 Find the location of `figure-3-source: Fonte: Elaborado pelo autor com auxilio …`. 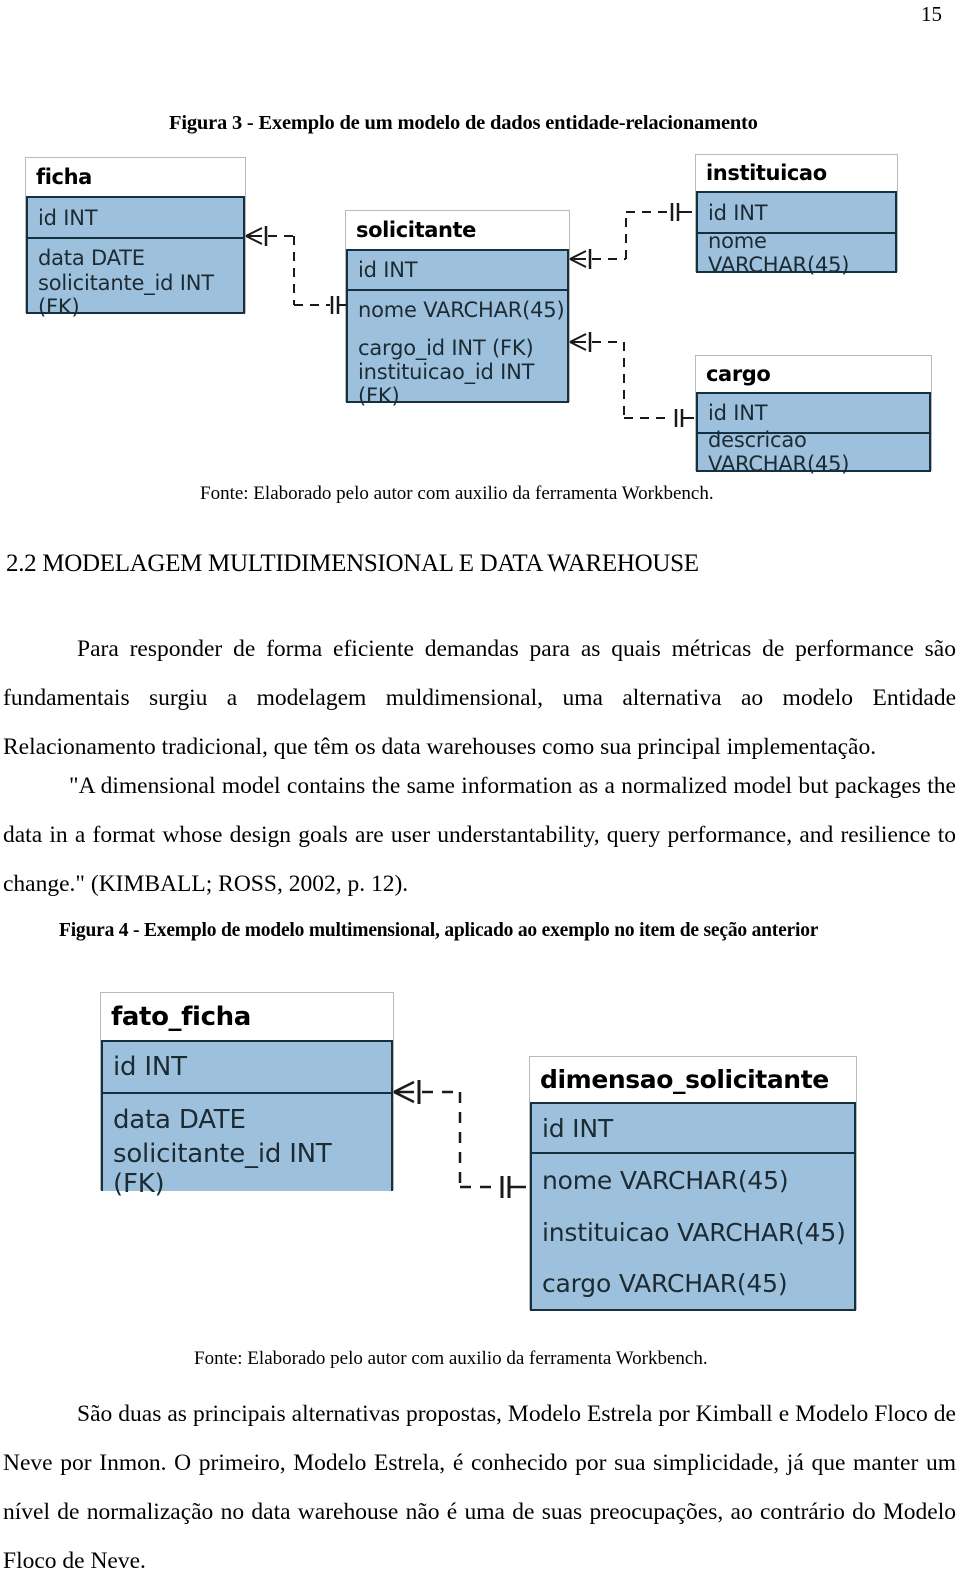

figure-3-source: Fonte: Elaborado pelo autor com auxilio … is located at coordinates (457, 493).